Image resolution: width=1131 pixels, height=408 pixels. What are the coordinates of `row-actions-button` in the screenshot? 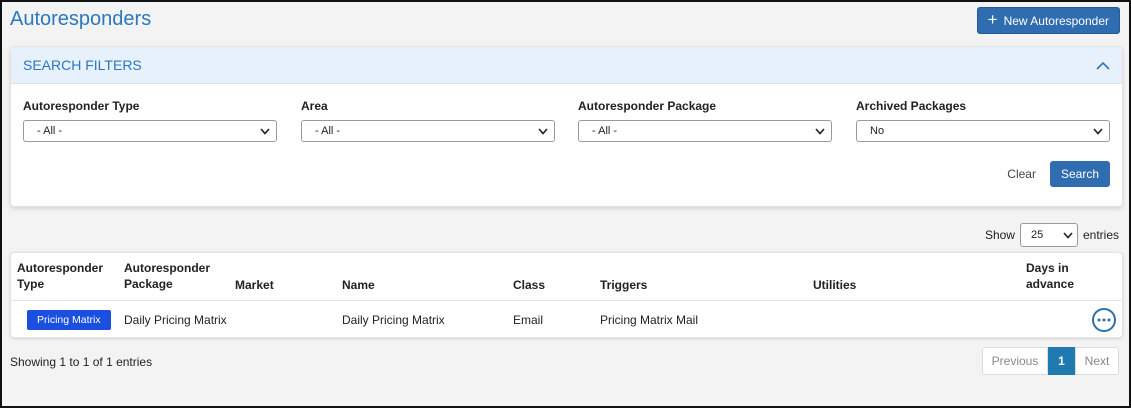 It's located at (1104, 320).